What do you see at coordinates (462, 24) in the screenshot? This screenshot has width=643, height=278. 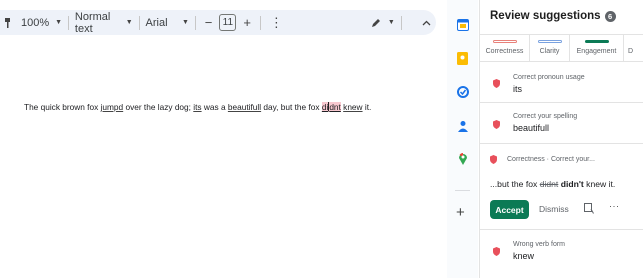 I see `calendar-icon` at bounding box center [462, 24].